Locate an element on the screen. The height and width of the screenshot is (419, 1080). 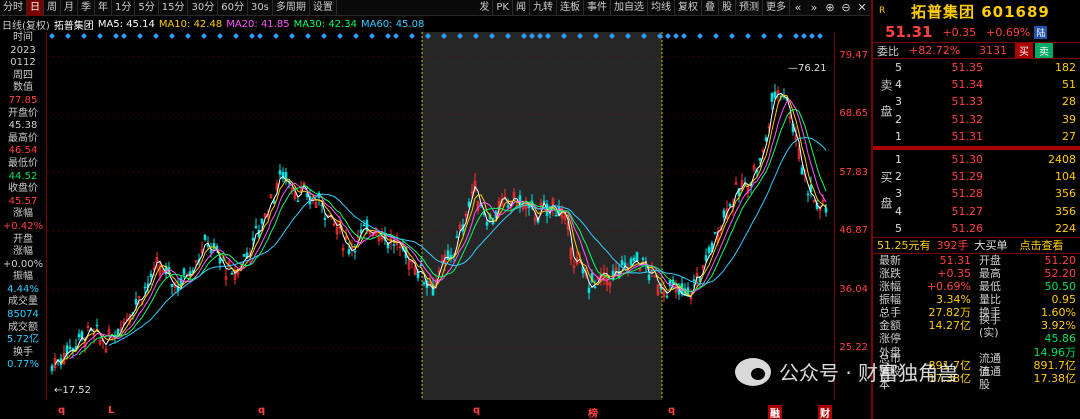
toolbar-action-button: 九转 is located at coordinates (543, 8).